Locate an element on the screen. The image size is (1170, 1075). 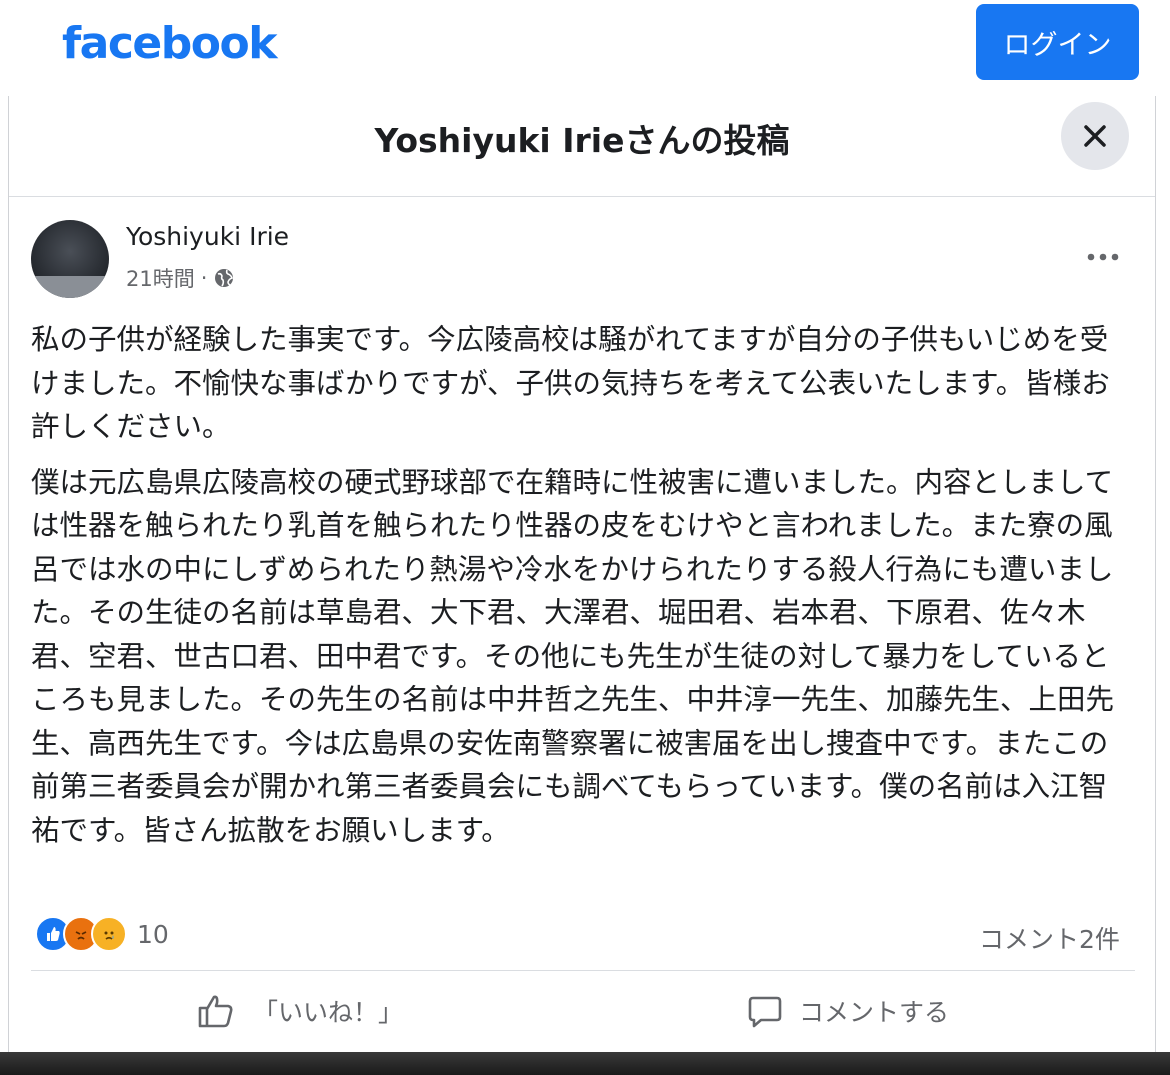
more-options-button is located at coordinates (1103, 257).